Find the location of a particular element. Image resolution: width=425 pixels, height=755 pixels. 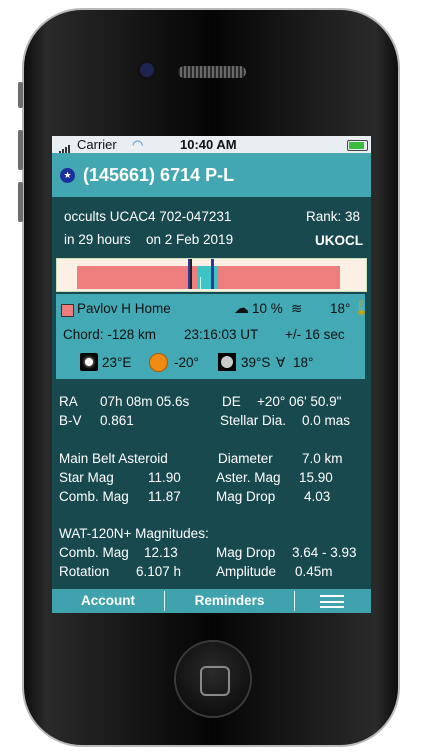

ra-label: RA is located at coordinates (68, 401).